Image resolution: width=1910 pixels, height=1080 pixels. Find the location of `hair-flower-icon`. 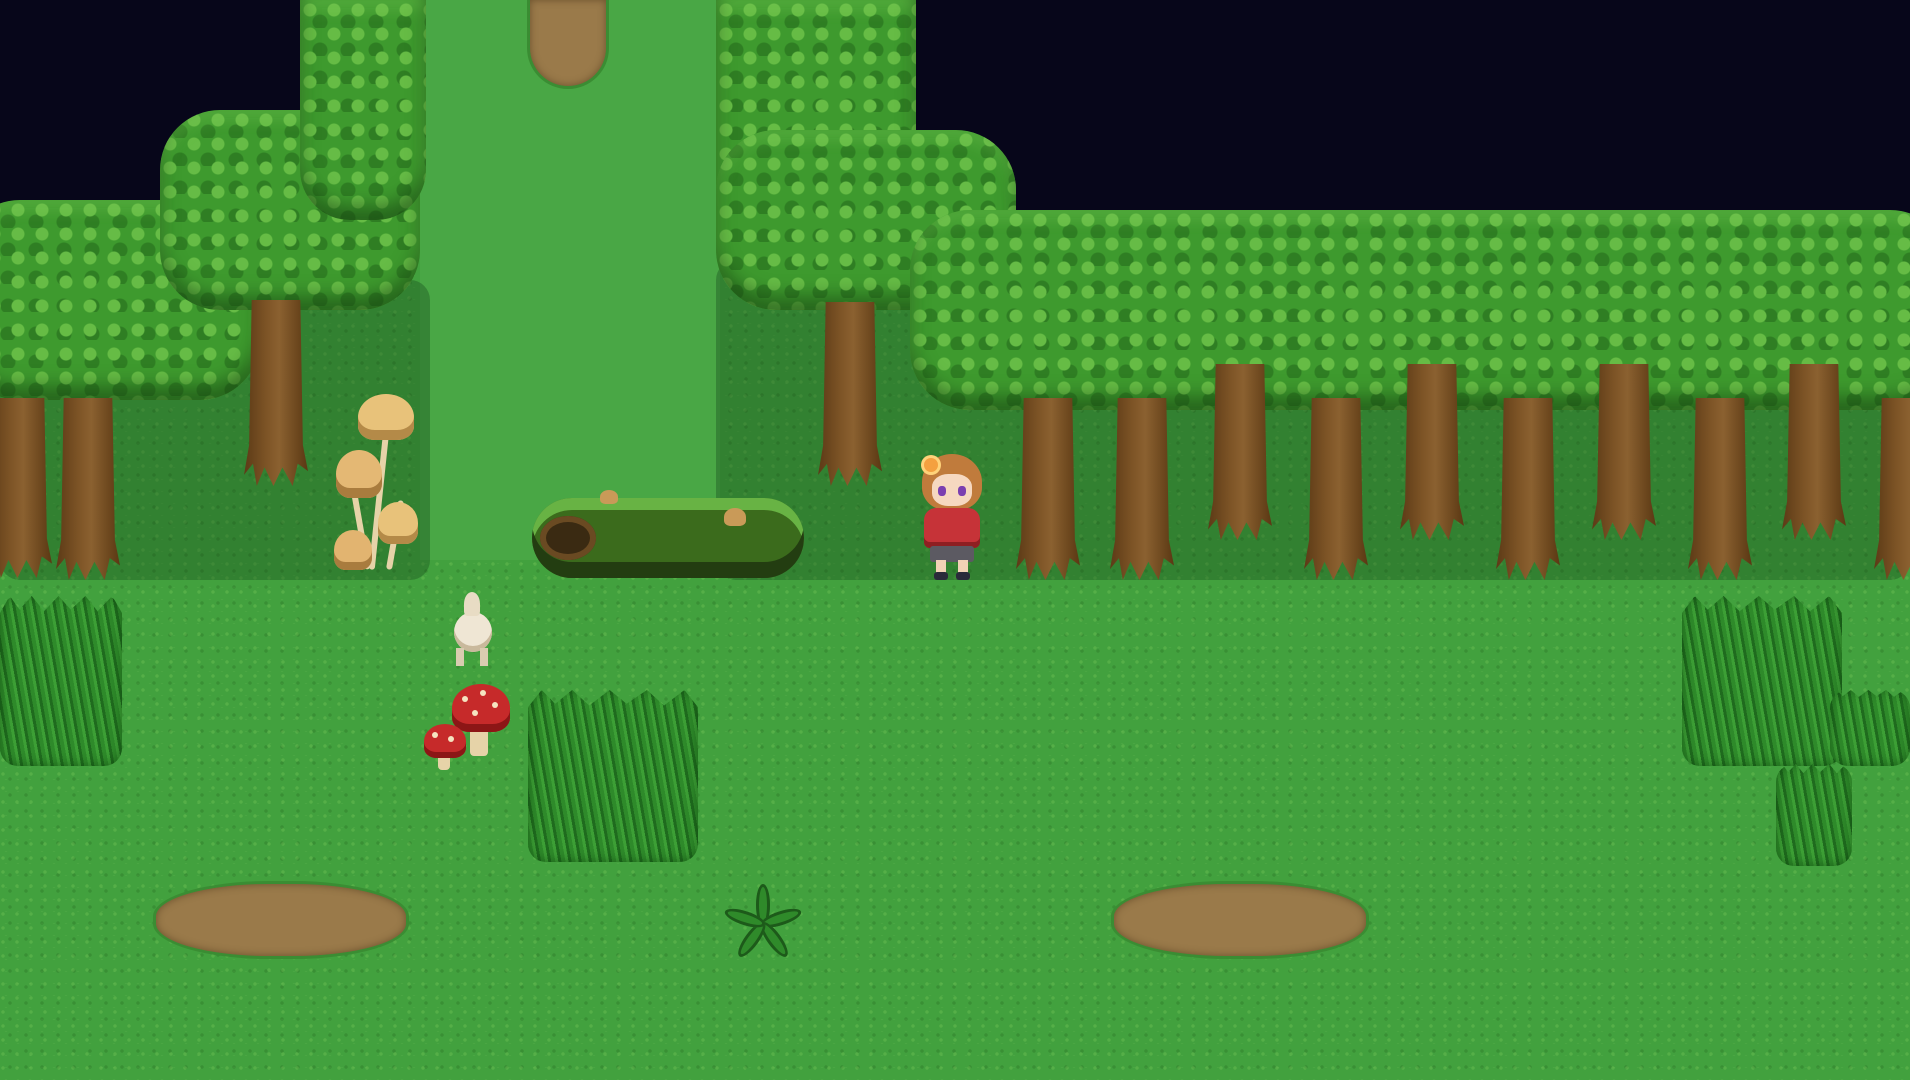

hair-flower-icon is located at coordinates (931, 465).